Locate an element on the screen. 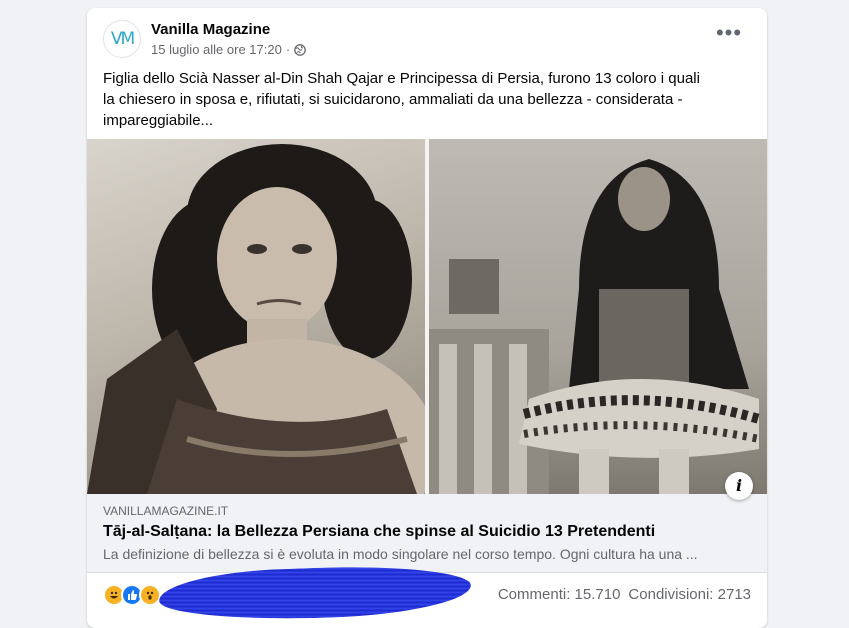 Image resolution: width=849 pixels, height=628 pixels. globe-icon is located at coordinates (300, 49).